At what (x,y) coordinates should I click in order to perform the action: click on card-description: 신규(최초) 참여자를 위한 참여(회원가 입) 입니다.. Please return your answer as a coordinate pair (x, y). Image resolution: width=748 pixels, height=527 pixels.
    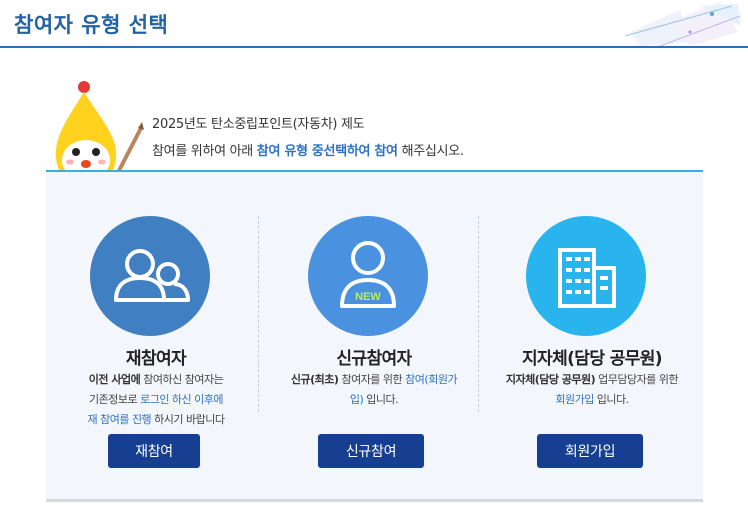
    Looking at the image, I should click on (374, 390).